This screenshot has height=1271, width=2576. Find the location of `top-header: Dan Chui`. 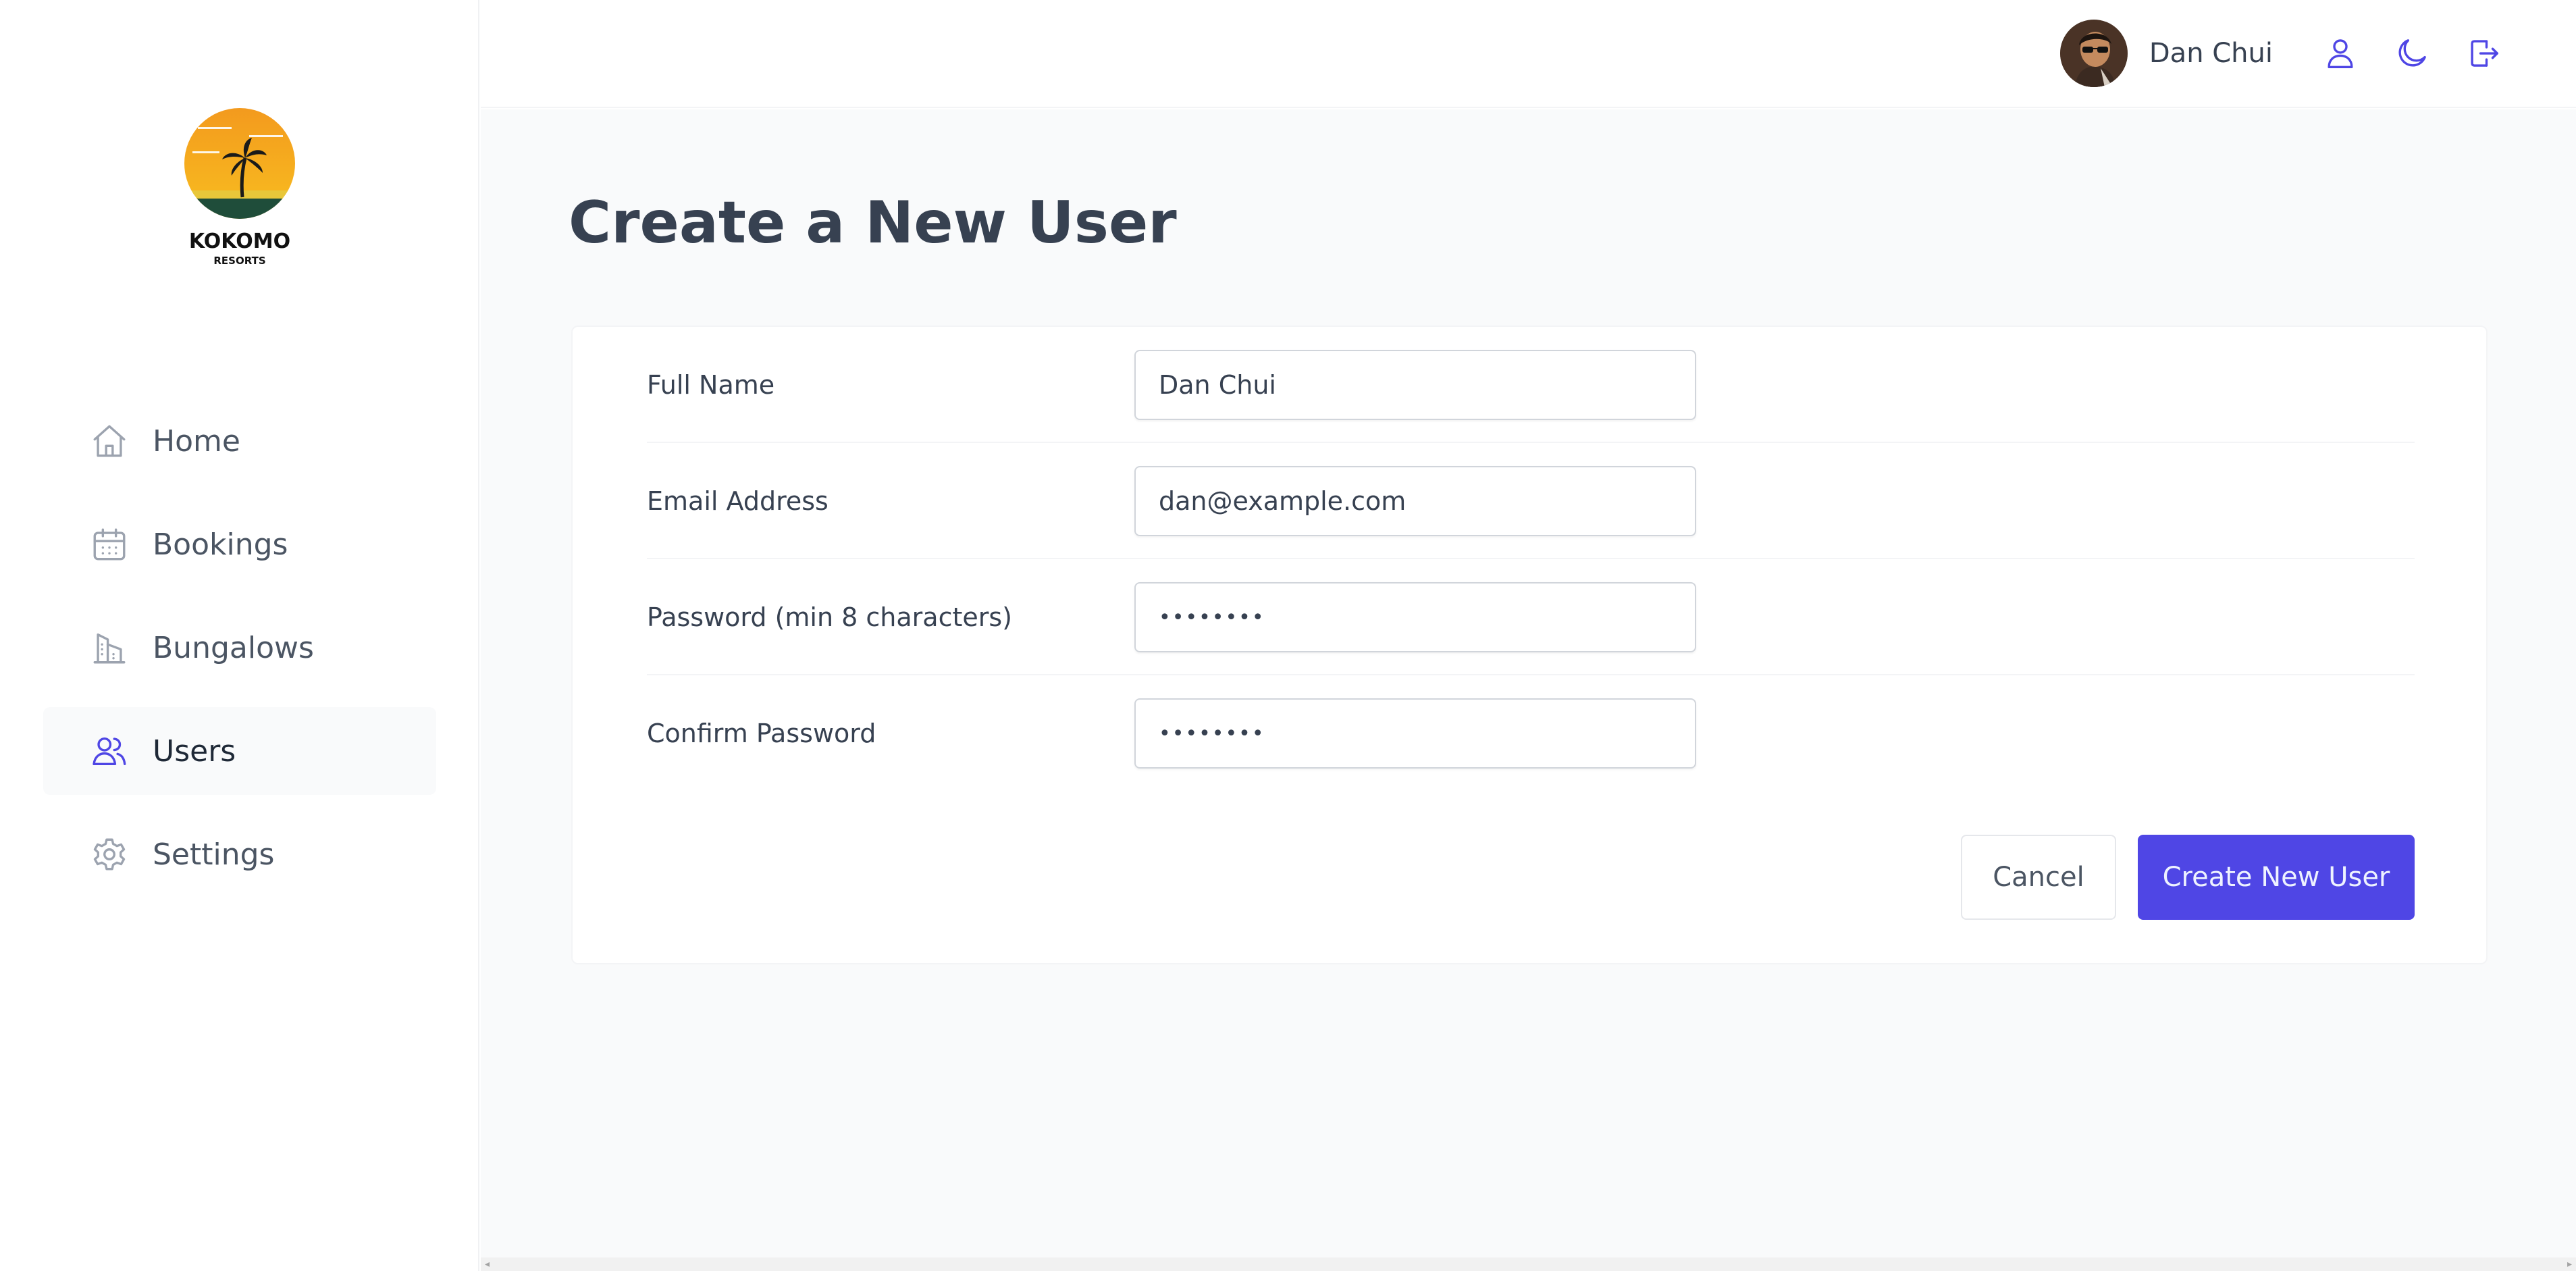

top-header: Dan Chui is located at coordinates (1529, 54).